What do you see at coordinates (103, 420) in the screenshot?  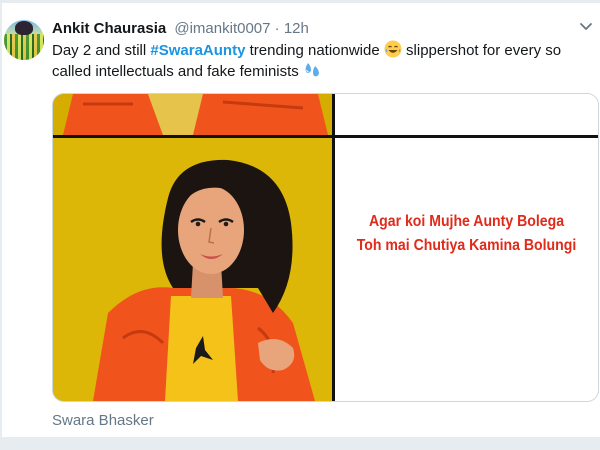 I see `media-caption: Swara Bhasker` at bounding box center [103, 420].